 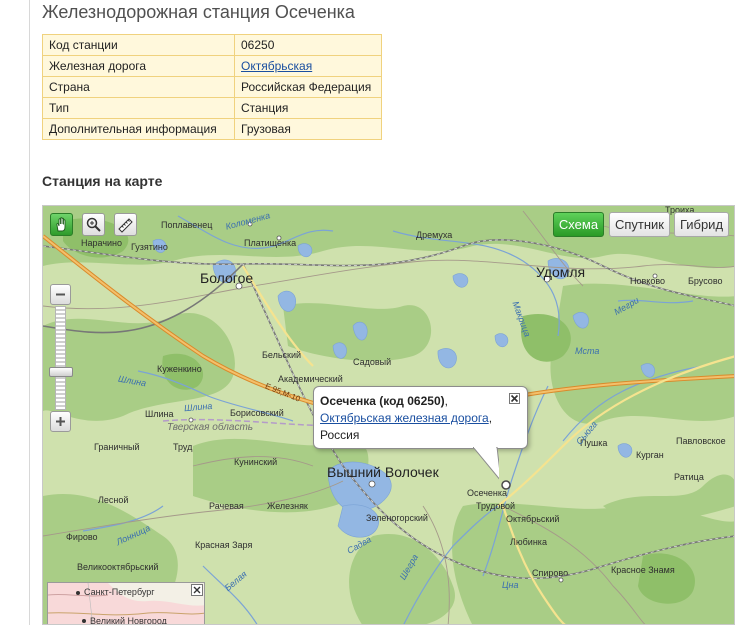 What do you see at coordinates (550, 573) in the screenshot?
I see `map-label-settlement: Спирово` at bounding box center [550, 573].